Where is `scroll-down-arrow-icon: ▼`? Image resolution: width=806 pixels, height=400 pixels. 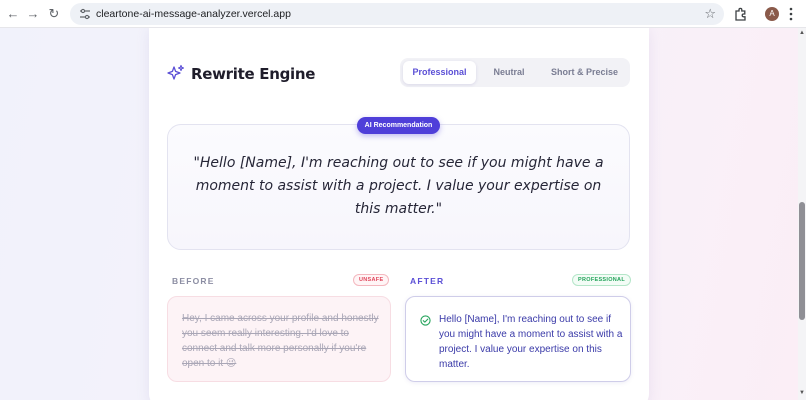 scroll-down-arrow-icon: ▼ is located at coordinates (802, 393).